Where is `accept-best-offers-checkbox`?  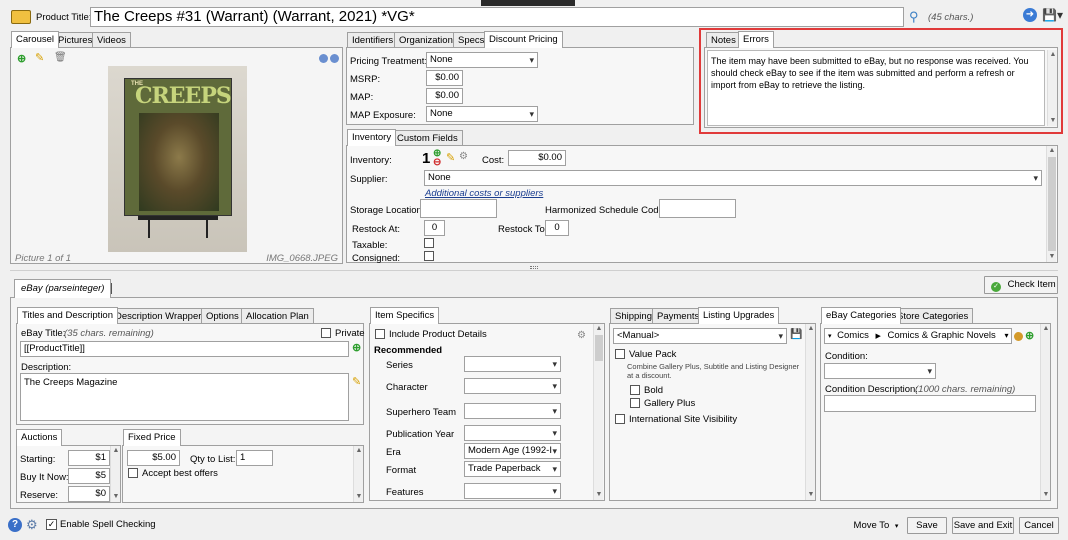 accept-best-offers-checkbox is located at coordinates (133, 473).